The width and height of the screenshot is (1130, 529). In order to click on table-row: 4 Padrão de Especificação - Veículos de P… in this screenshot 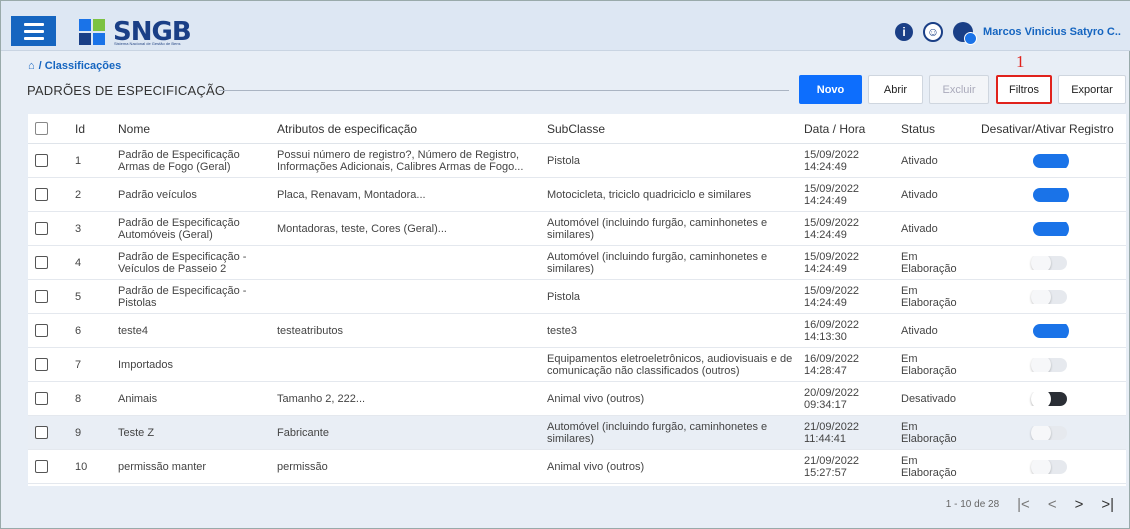, I will do `click(577, 263)`.